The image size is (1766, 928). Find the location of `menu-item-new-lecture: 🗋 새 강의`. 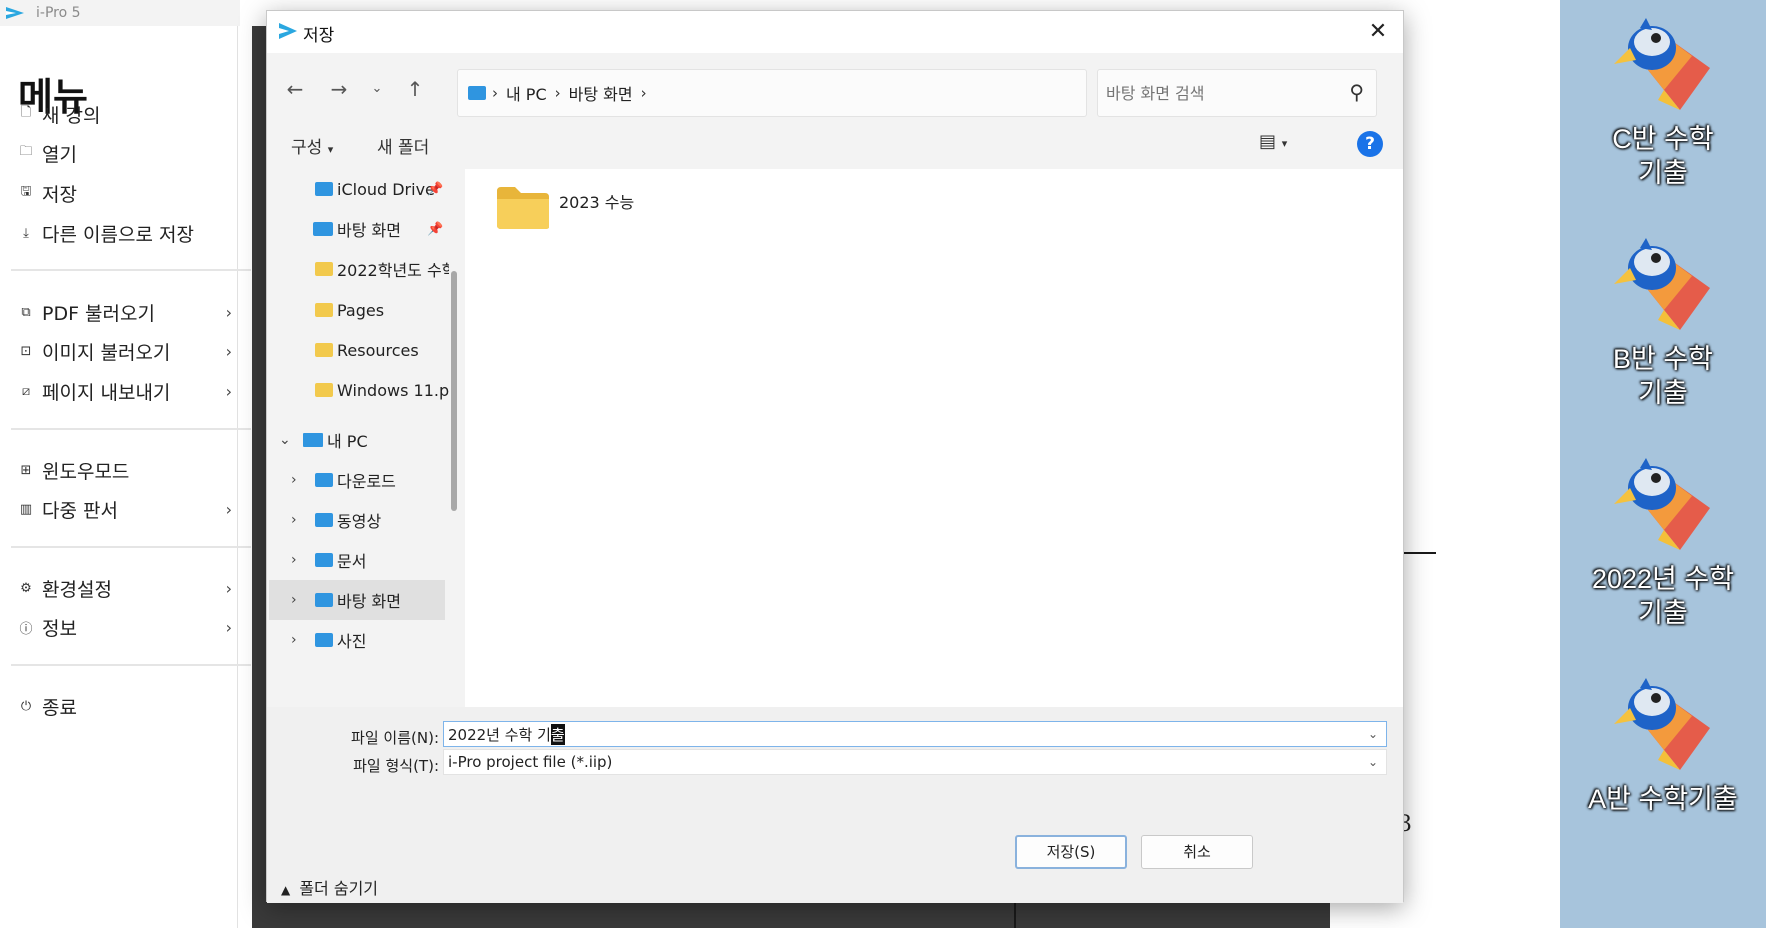

menu-item-new-lecture: 🗋 새 강의 is located at coordinates (137, 114).